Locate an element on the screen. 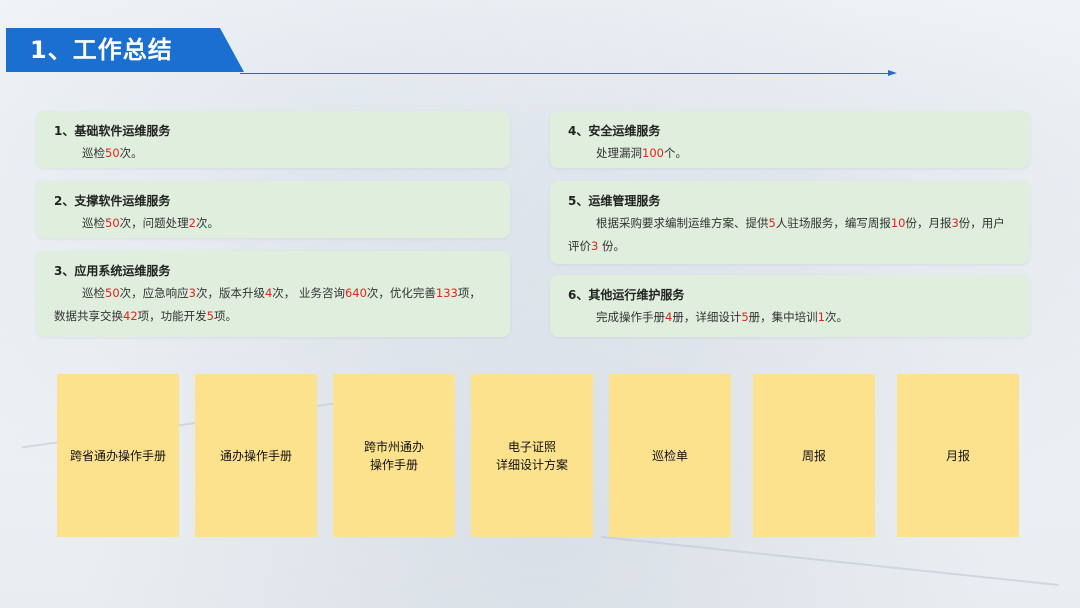 The height and width of the screenshot is (608, 1080). document-label: 跨市州通办 操作手册 is located at coordinates (394, 456).